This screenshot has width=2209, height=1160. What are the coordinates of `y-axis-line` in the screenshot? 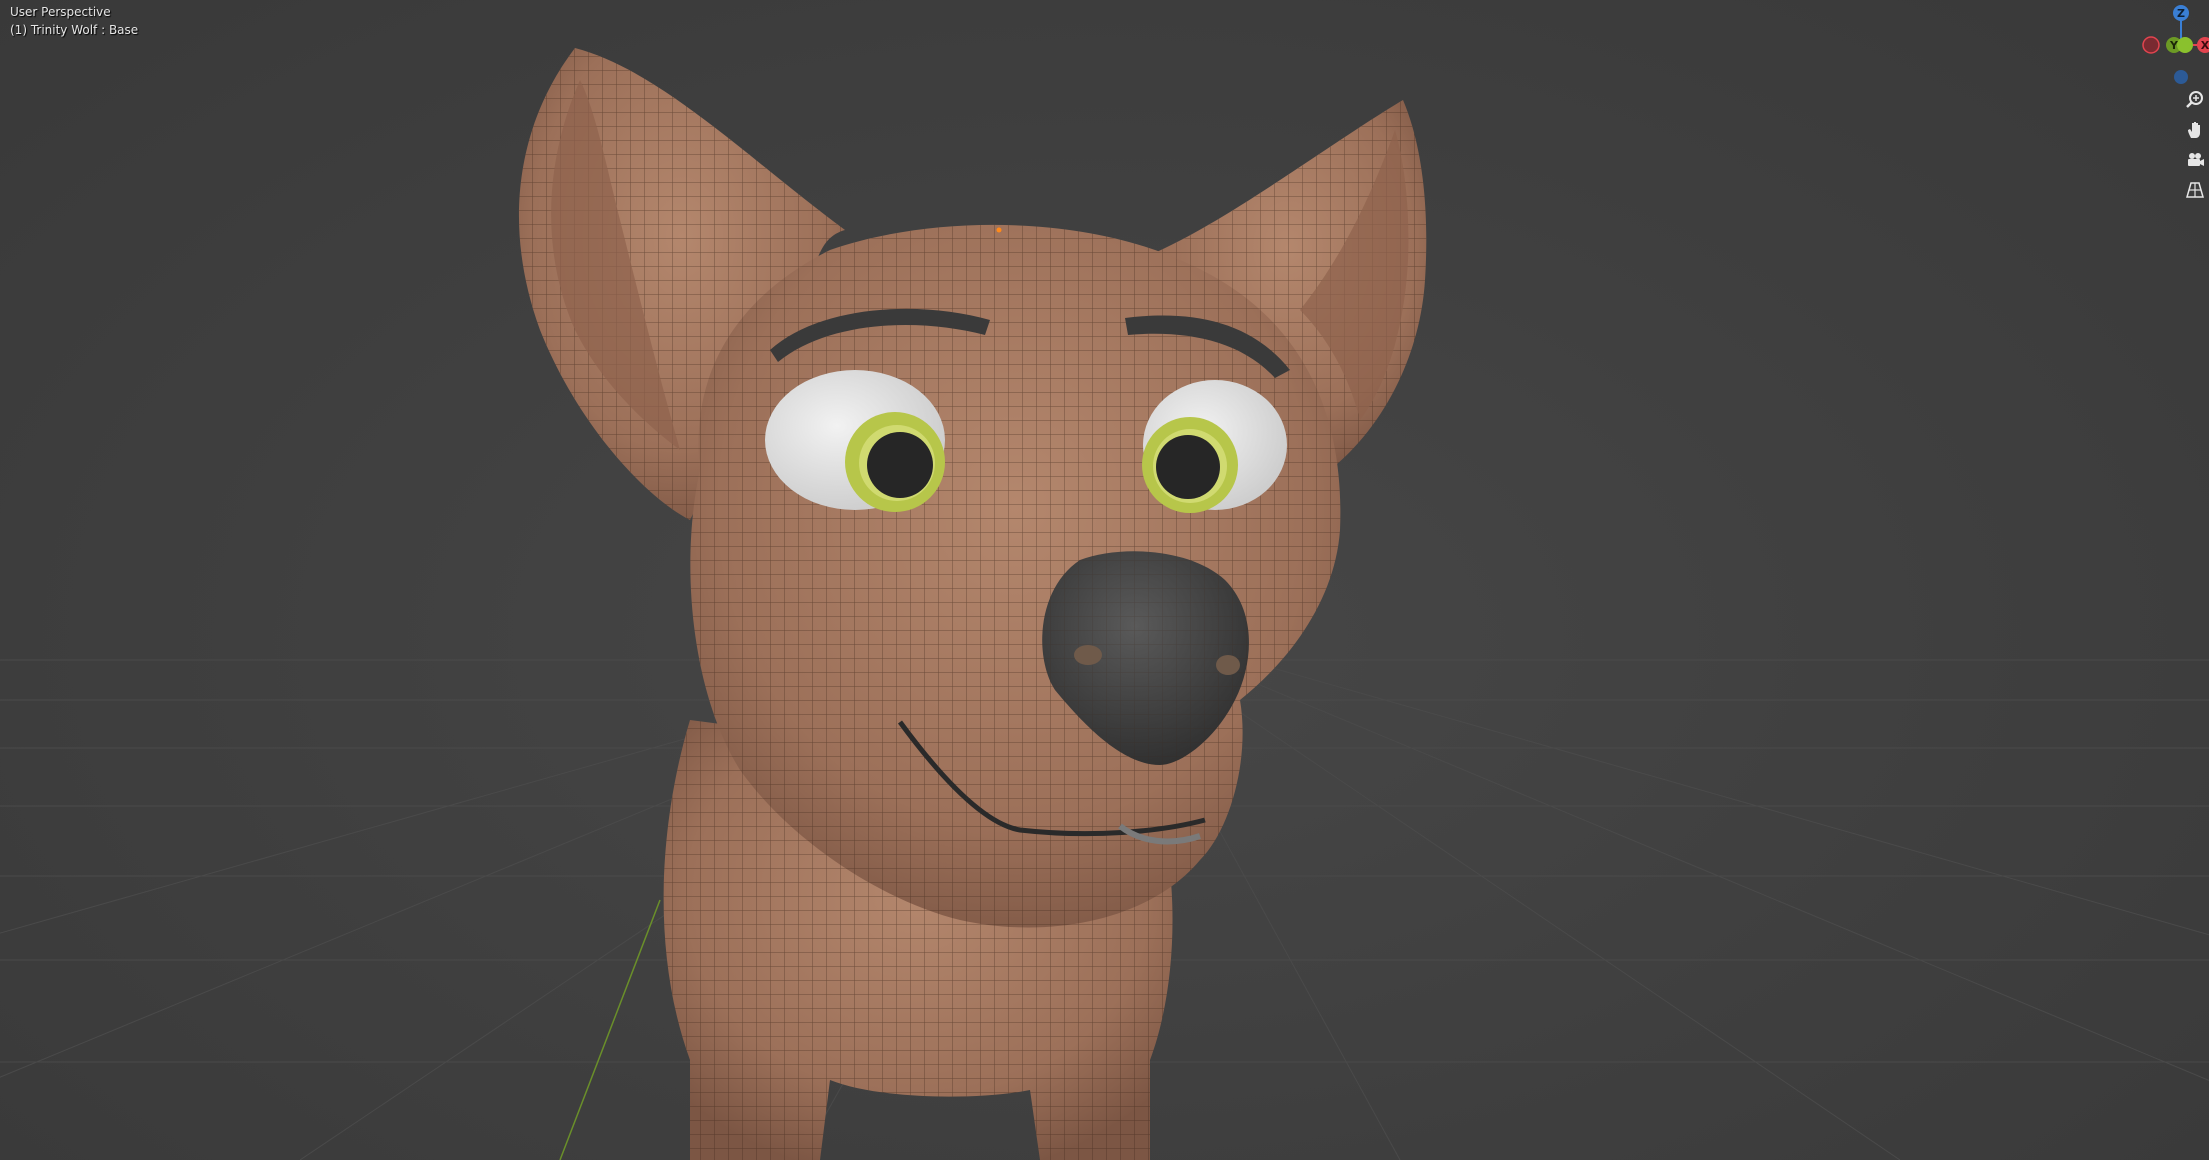 It's located at (610, 1029).